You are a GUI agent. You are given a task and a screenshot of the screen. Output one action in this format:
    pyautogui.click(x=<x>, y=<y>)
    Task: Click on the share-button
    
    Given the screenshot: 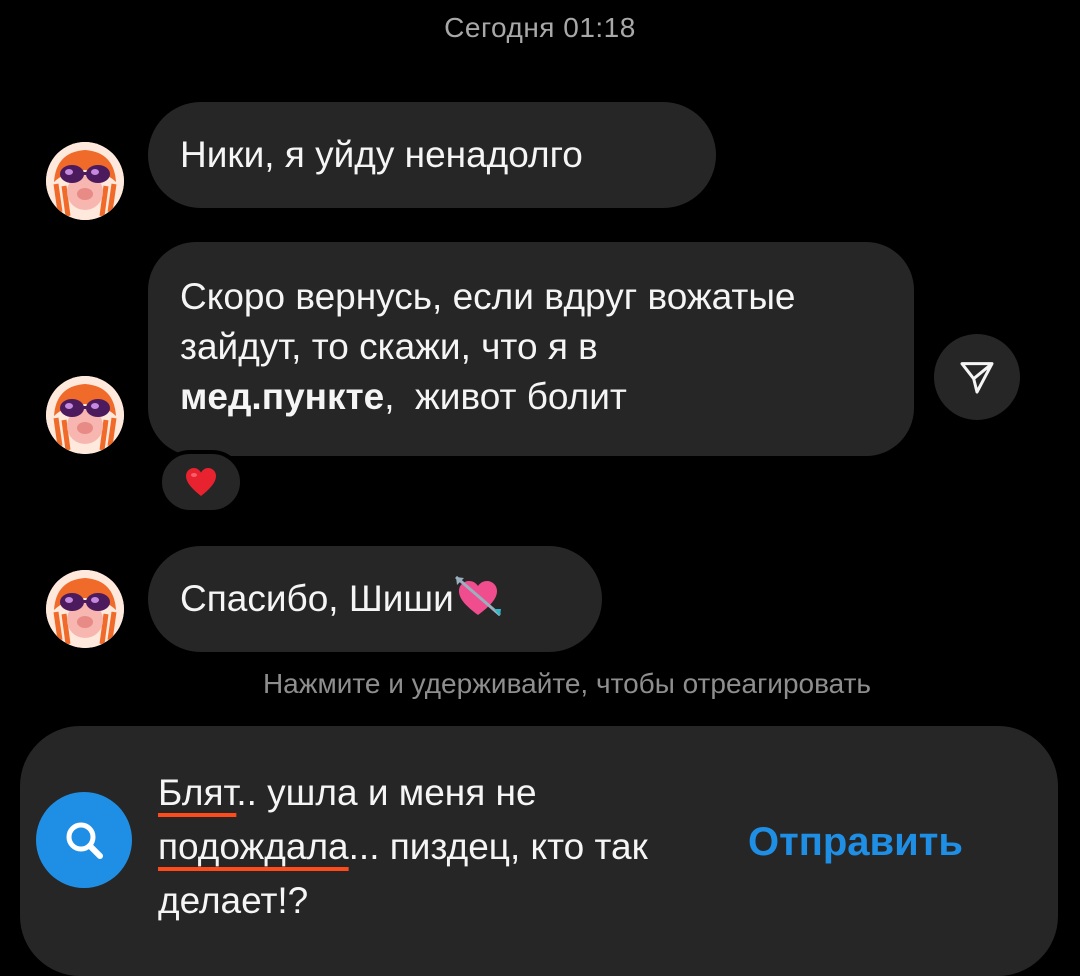 What is the action you would take?
    pyautogui.click(x=977, y=377)
    